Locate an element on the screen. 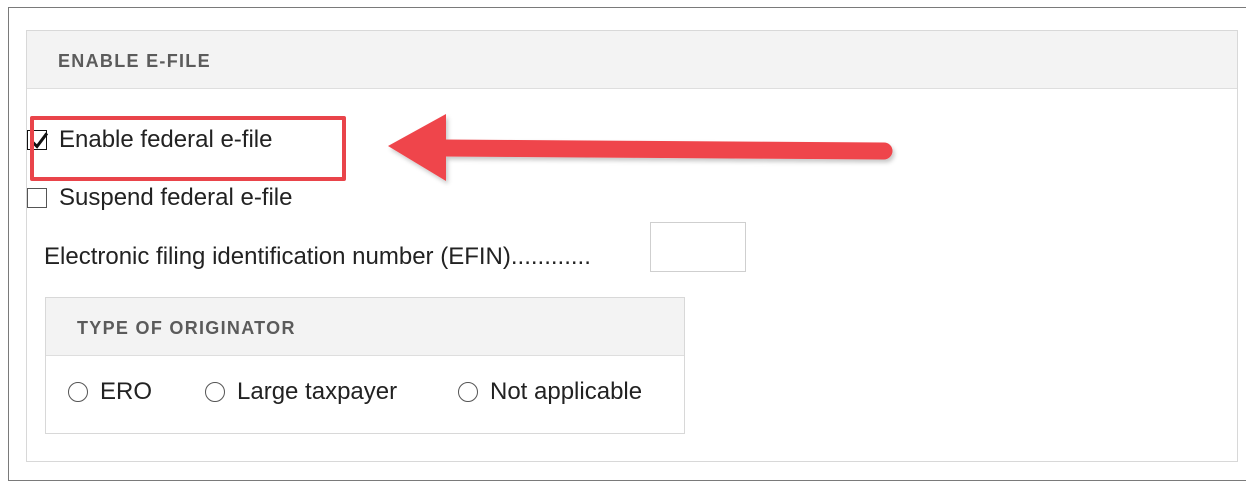 The width and height of the screenshot is (1246, 481). enable-efile-title: ENABLE E-FILE is located at coordinates (134, 61).